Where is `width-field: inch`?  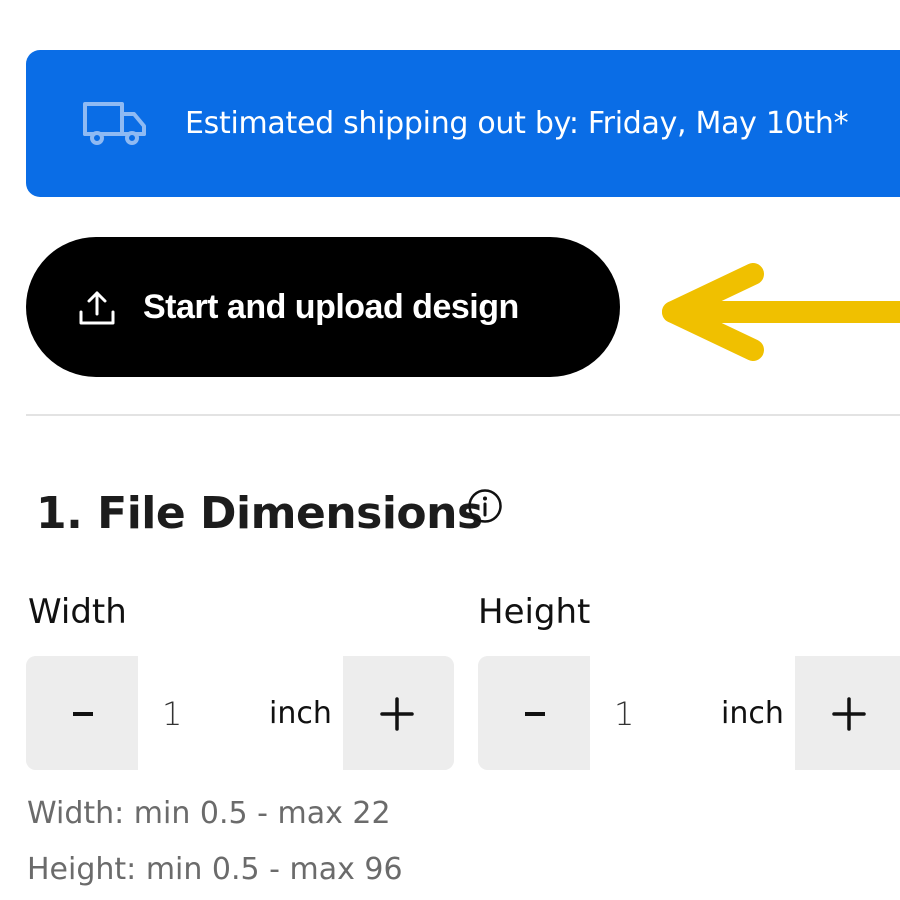 width-field: inch is located at coordinates (240, 713).